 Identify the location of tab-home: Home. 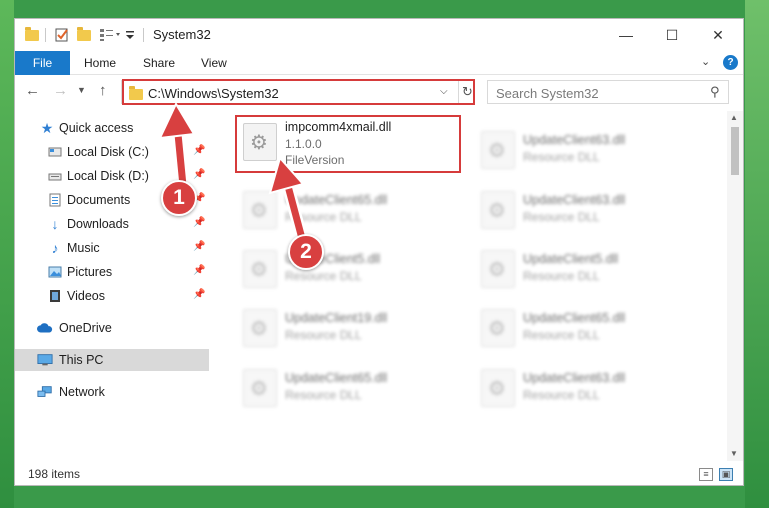
(100, 63).